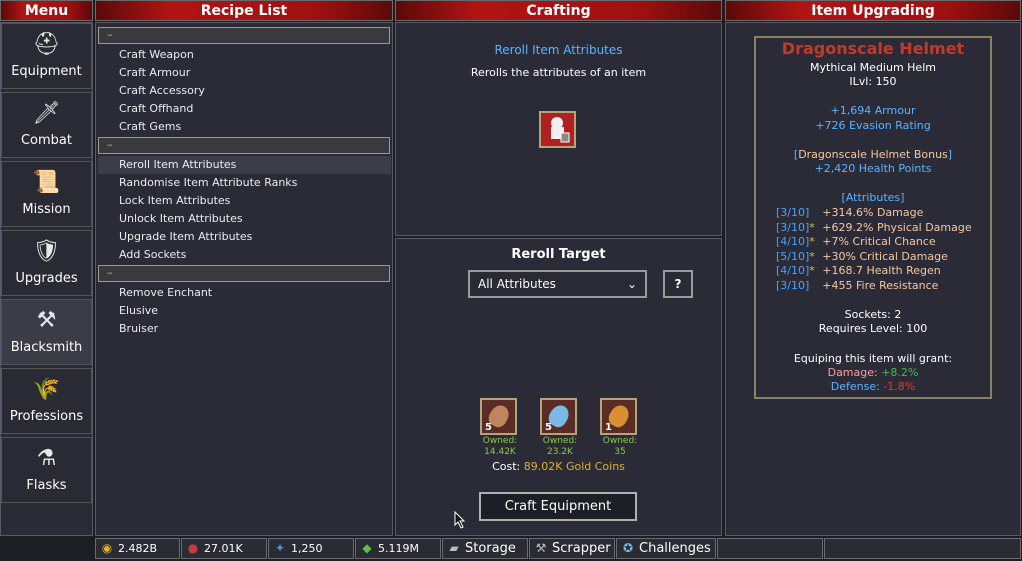 The height and width of the screenshot is (561, 1022). Describe the element at coordinates (244, 219) in the screenshot. I see `recipe-unlock-attributes: Unlock Item Attributes` at that location.